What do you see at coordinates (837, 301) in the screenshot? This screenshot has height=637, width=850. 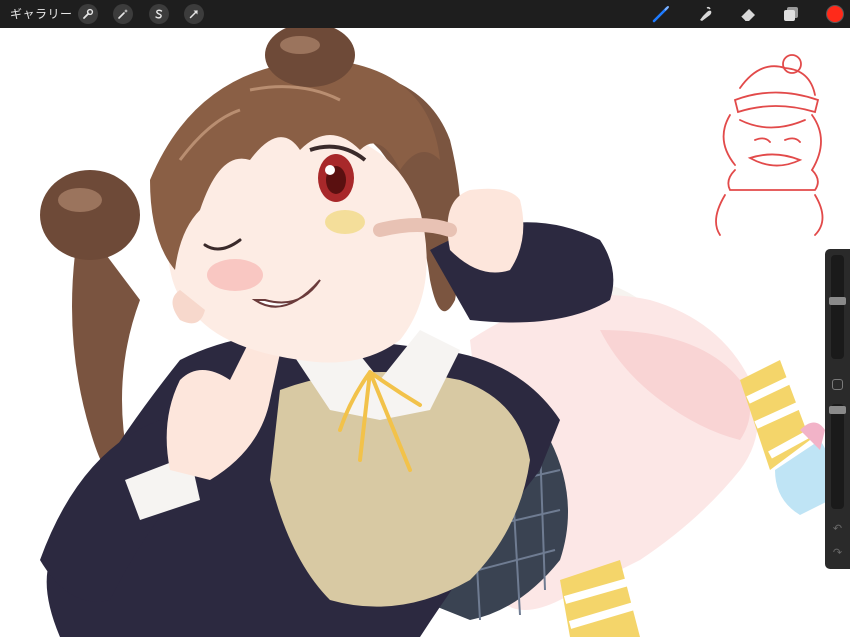 I see `brush-size-thumb` at bounding box center [837, 301].